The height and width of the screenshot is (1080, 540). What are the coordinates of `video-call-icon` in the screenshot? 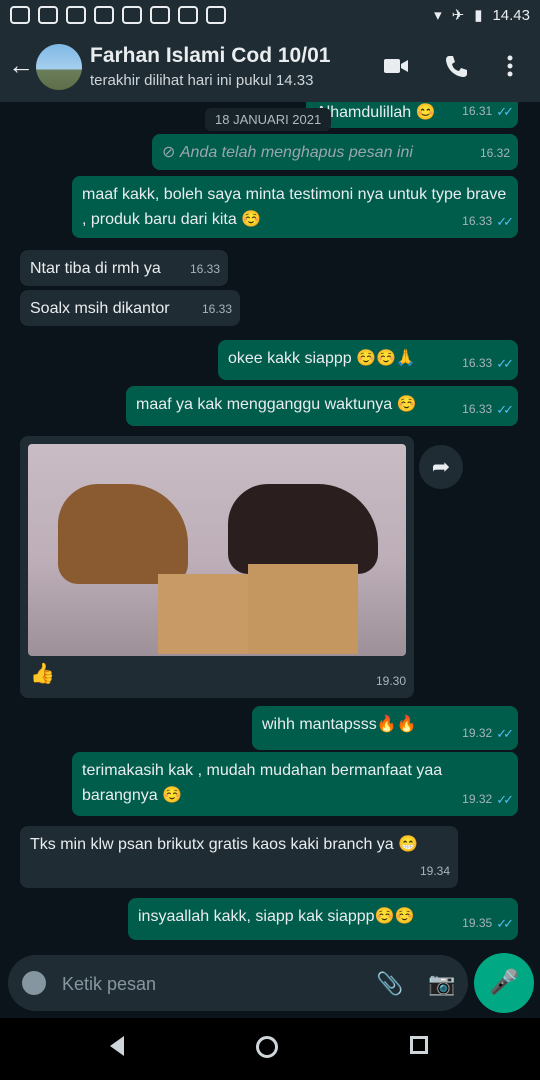 It's located at (397, 67).